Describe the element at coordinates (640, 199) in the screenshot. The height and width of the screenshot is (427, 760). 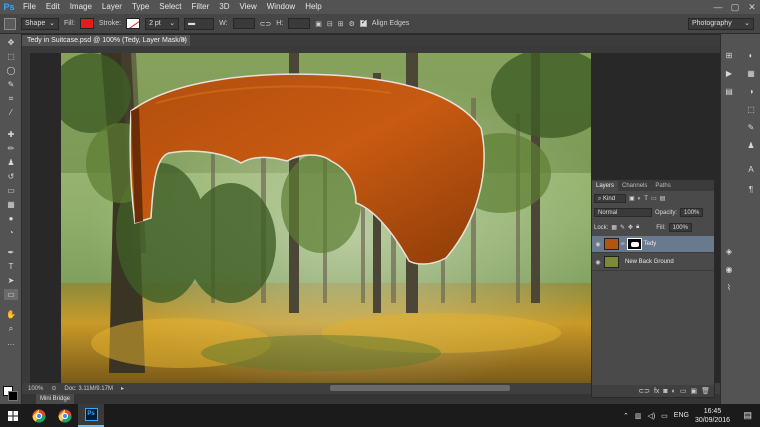
I see `filter-adjustment-icon: ◐` at that location.